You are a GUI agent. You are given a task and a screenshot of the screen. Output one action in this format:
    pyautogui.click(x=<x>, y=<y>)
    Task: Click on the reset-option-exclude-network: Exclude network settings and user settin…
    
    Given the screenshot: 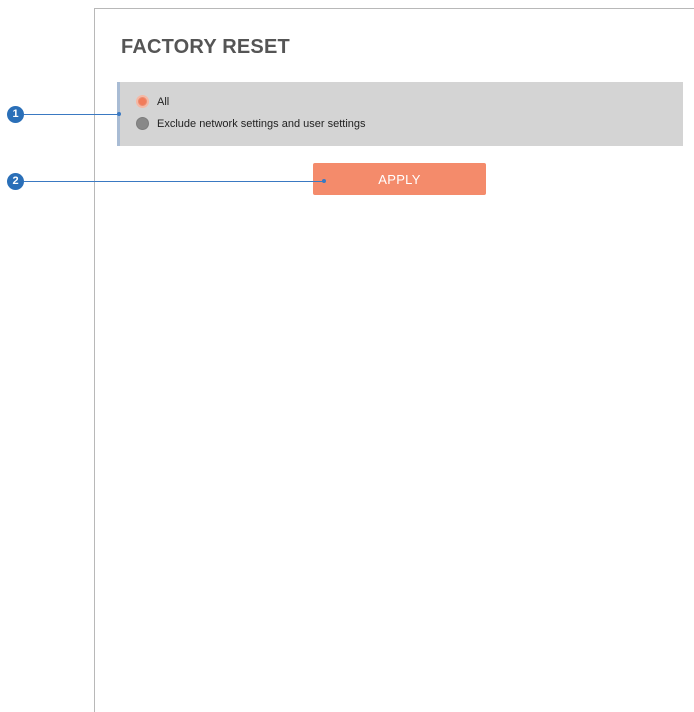 What is the action you would take?
    pyautogui.click(x=251, y=123)
    